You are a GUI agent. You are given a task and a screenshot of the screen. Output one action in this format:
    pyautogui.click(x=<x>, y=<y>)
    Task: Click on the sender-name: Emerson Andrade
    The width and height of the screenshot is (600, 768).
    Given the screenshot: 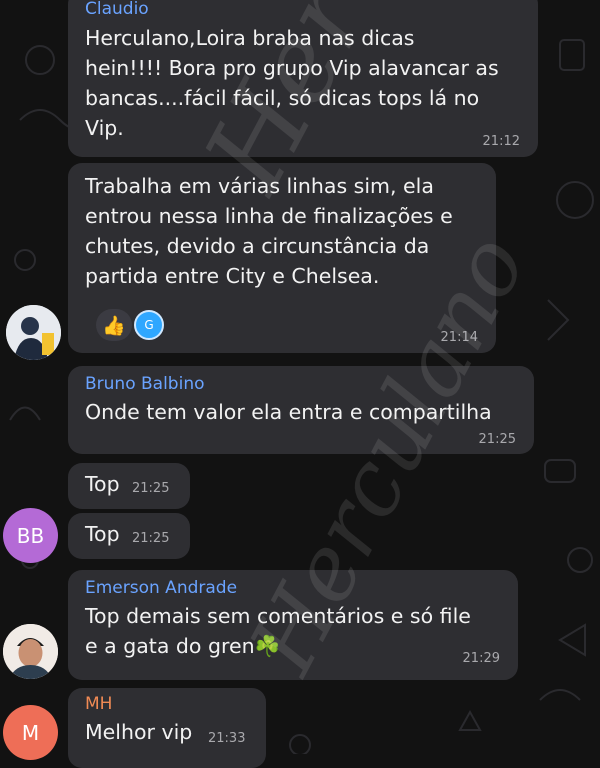 What is the action you would take?
    pyautogui.click(x=161, y=588)
    